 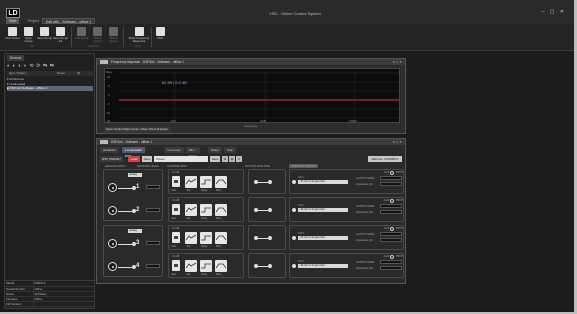 I want to click on mute-button: Mute, so click(x=160, y=37).